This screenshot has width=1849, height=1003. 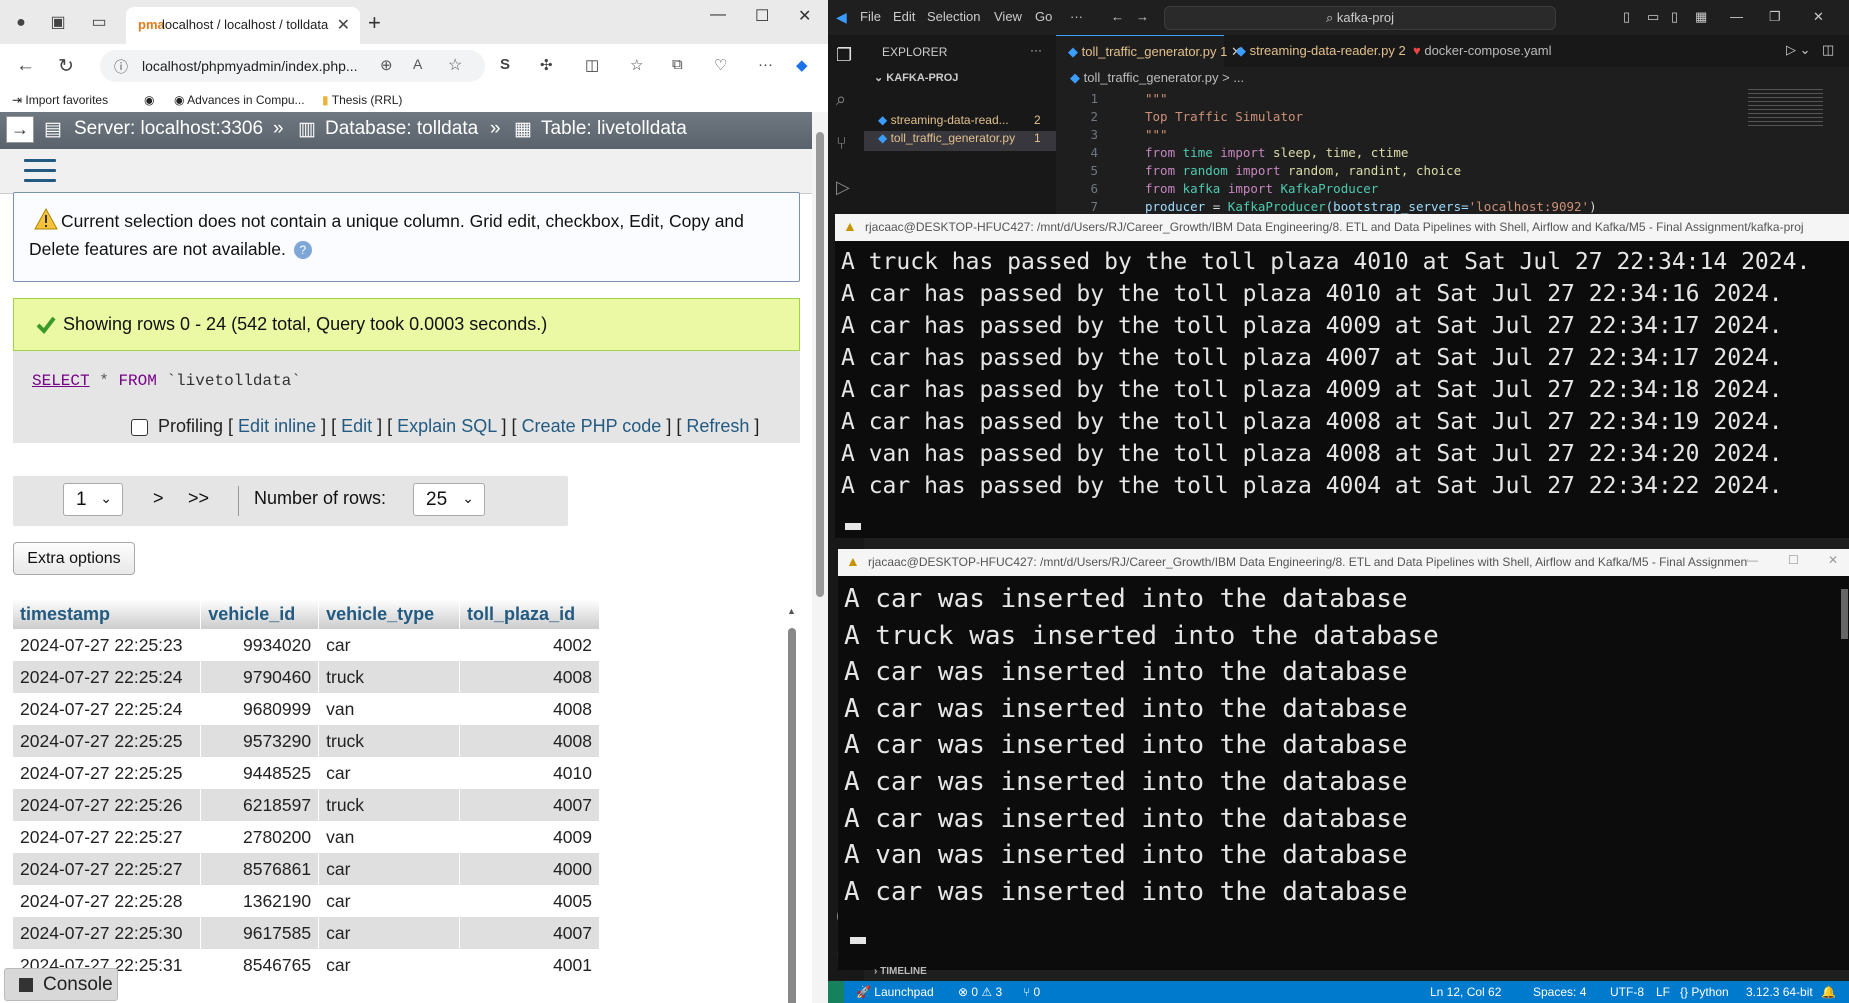 What do you see at coordinates (306, 709) in the screenshot?
I see `table-row: 2024-07-27 22:25:24 9680999 van 4008` at bounding box center [306, 709].